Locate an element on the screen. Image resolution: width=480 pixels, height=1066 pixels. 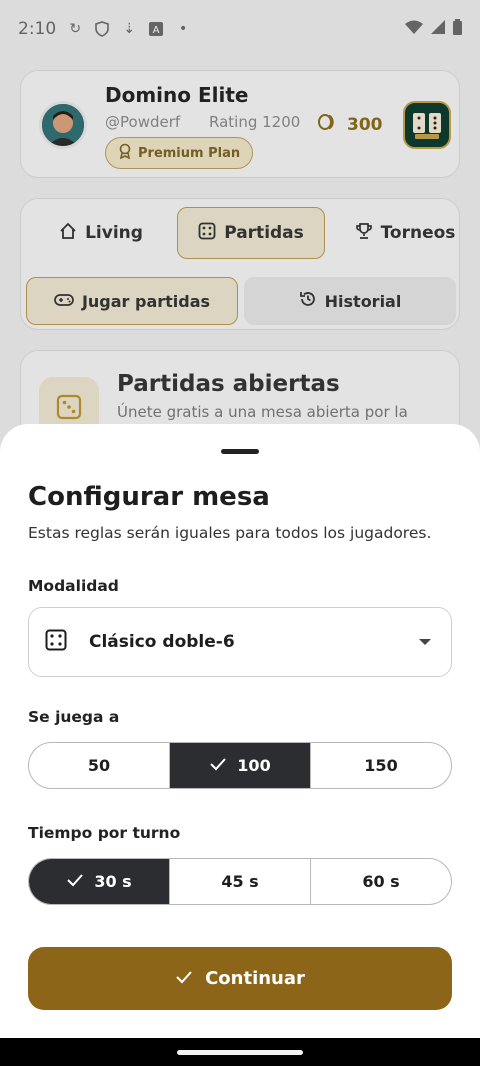
sheet-title: Configurar mesa is located at coordinates (149, 497).